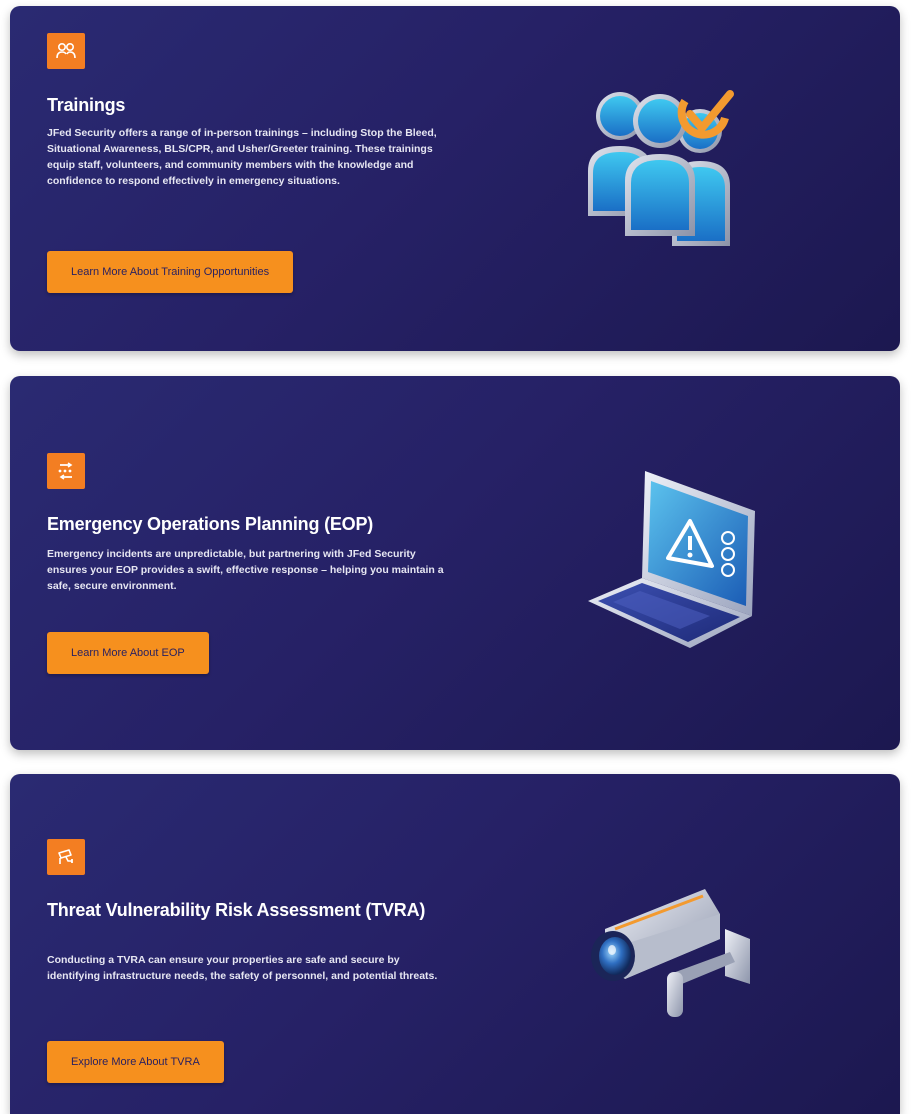  What do you see at coordinates (128, 653) in the screenshot?
I see `learn-more-eop-button: Learn More About EOP` at bounding box center [128, 653].